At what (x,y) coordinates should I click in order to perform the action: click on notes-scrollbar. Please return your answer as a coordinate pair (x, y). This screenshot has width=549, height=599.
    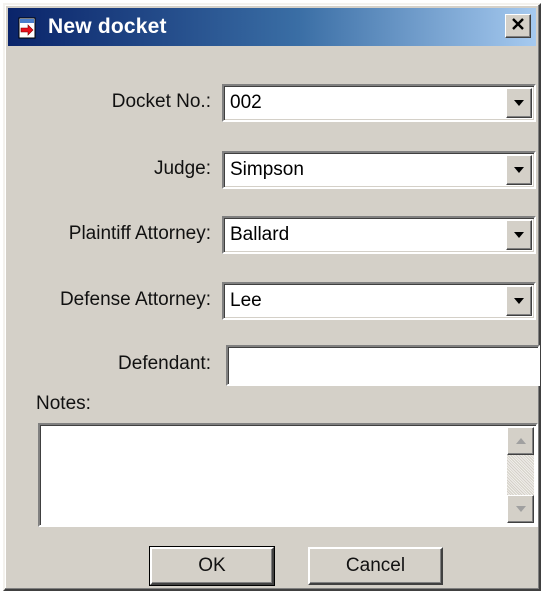
    Looking at the image, I should click on (520, 475).